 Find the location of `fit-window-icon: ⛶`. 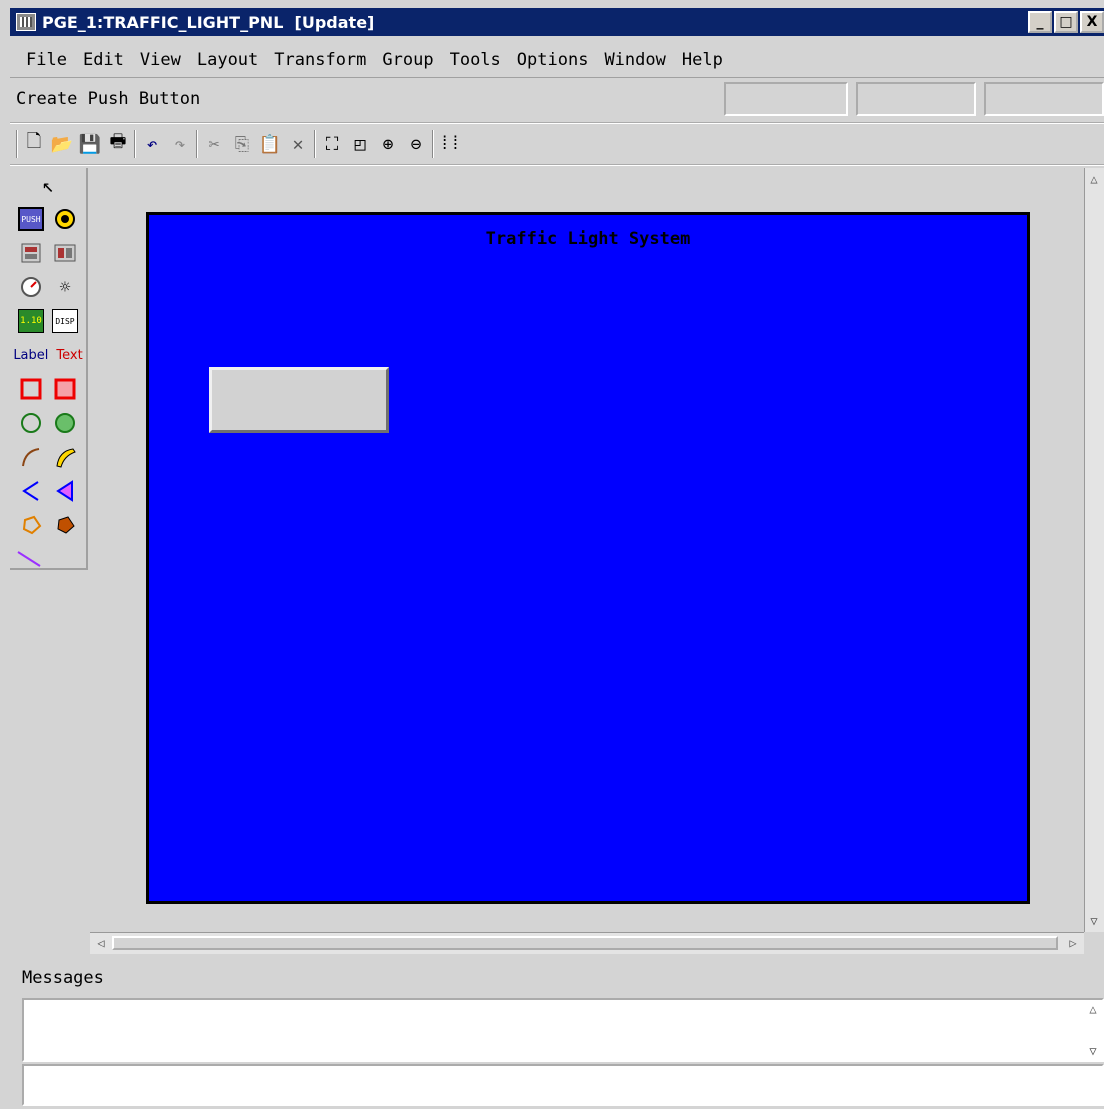

fit-window-icon: ⛶ is located at coordinates (332, 144).